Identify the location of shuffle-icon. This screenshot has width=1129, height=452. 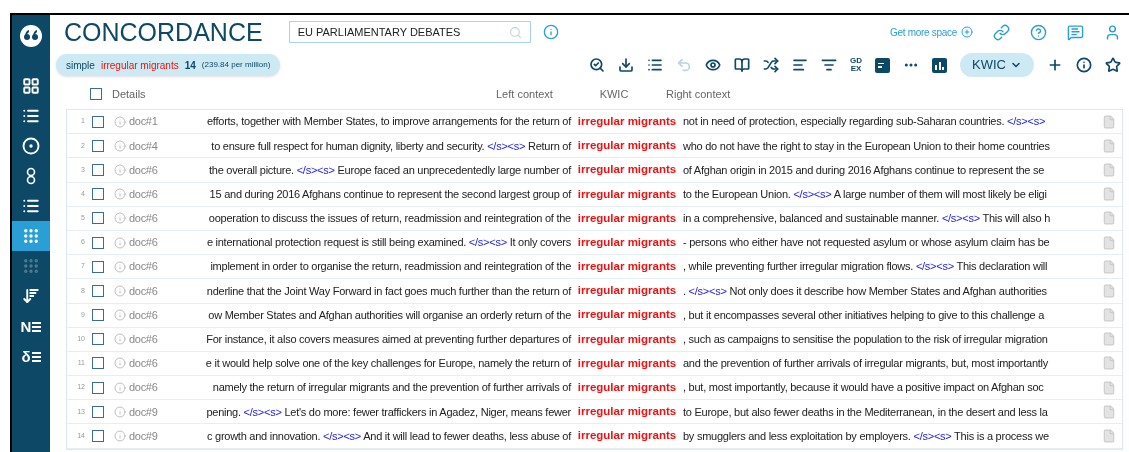
(771, 65).